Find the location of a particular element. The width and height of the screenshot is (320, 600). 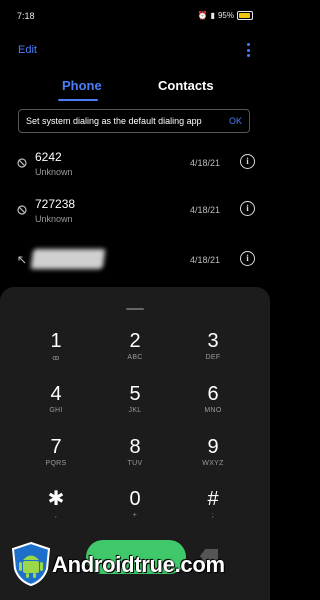

call-log-row: 6242 Unknown 4/18/21 i is located at coordinates (135, 168).